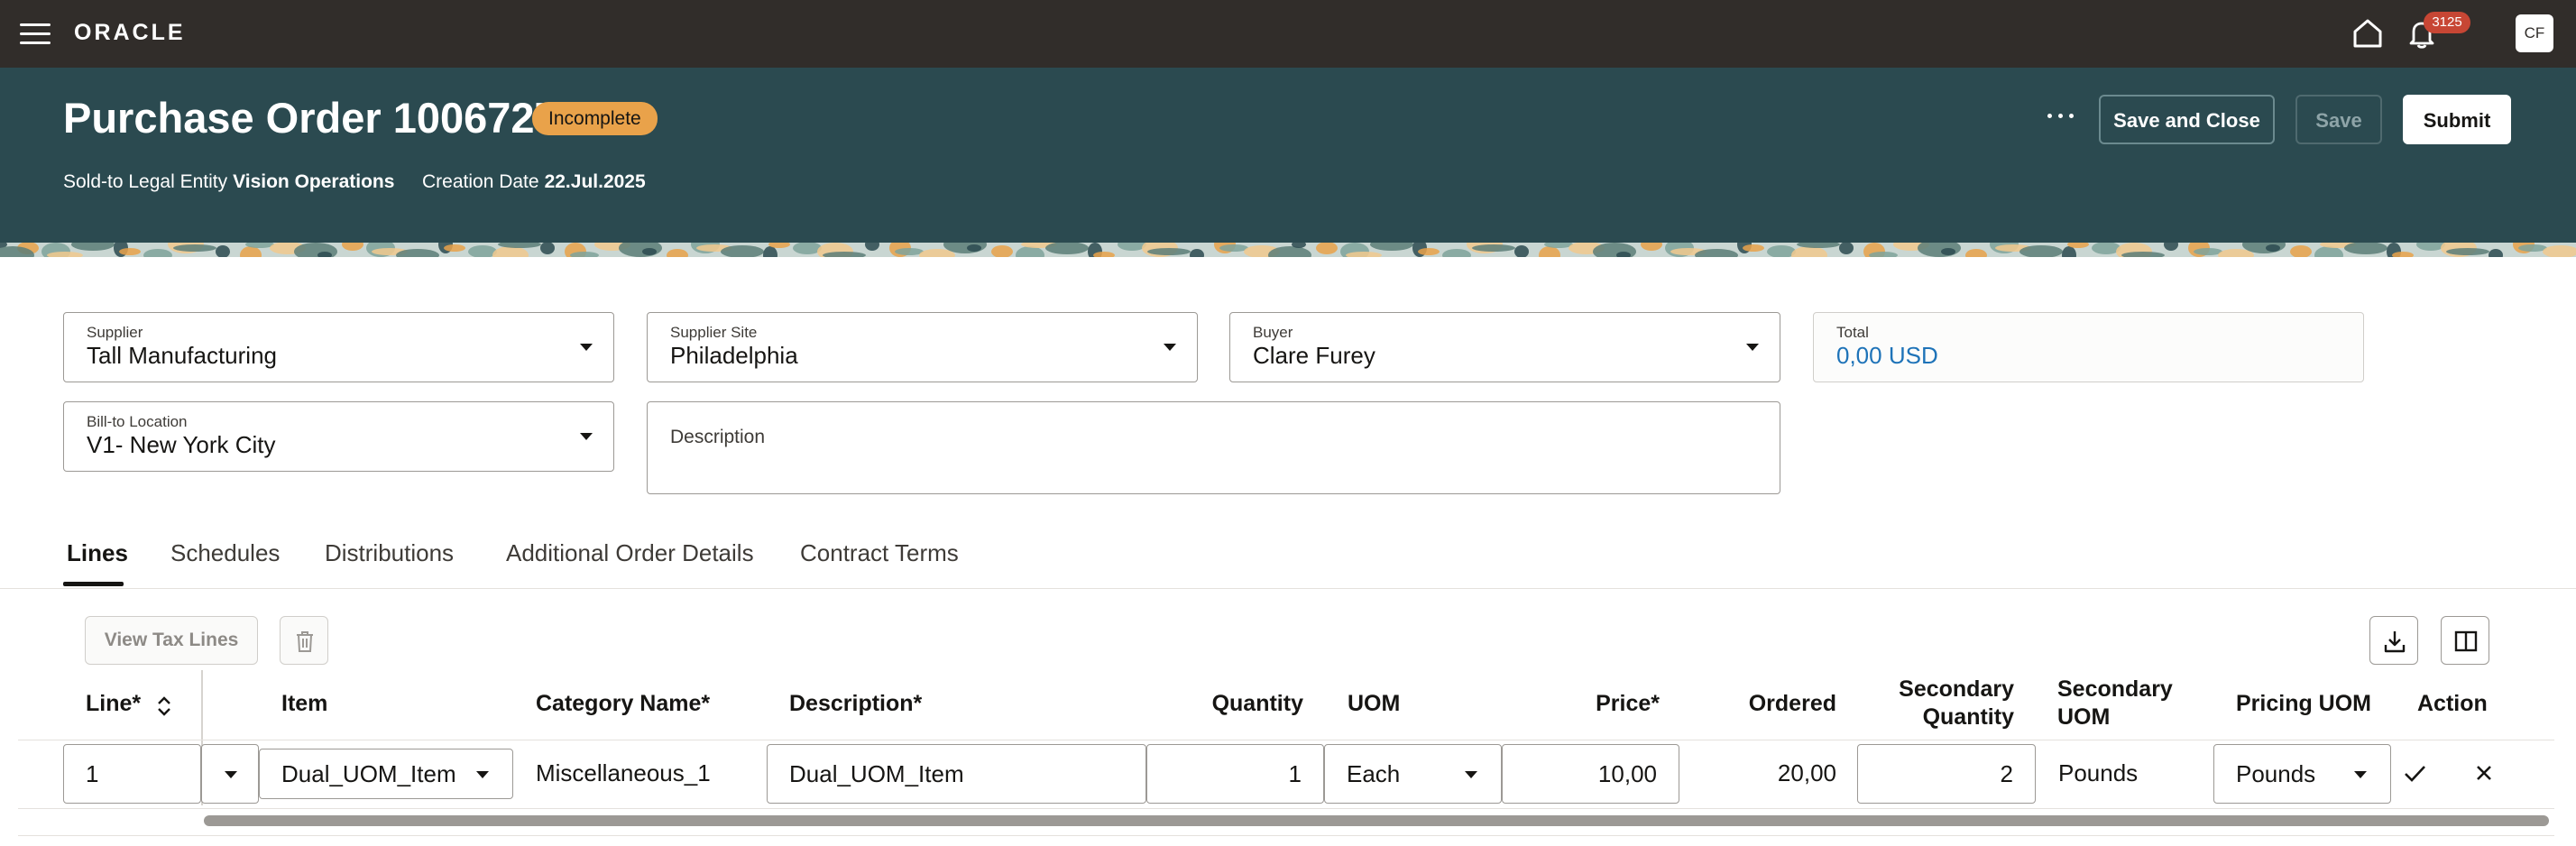  I want to click on save-button: Save, so click(2339, 119).